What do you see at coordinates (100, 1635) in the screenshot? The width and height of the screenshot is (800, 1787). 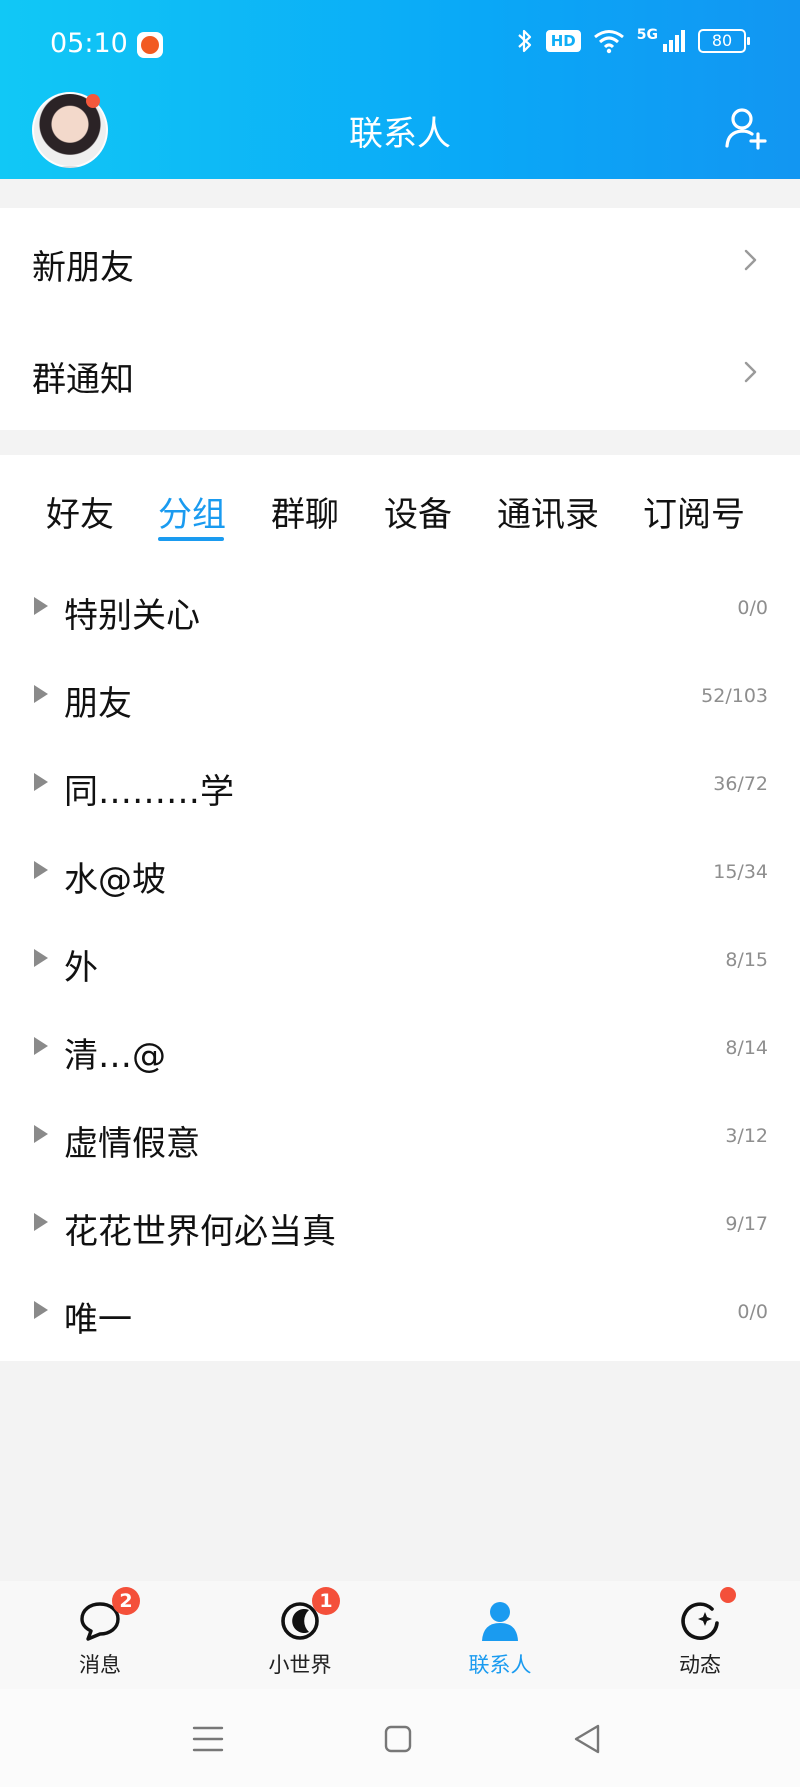 I see `nav-messages: 2 消息` at bounding box center [100, 1635].